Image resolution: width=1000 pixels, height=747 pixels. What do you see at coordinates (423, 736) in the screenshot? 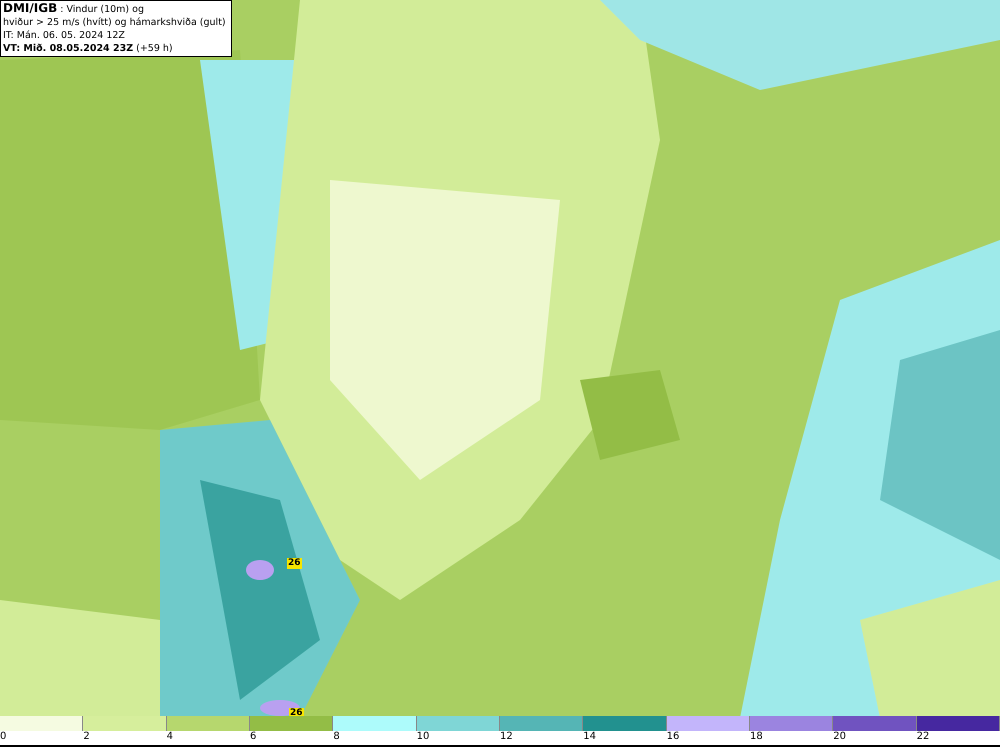
I see `scale-label: 10` at bounding box center [423, 736].